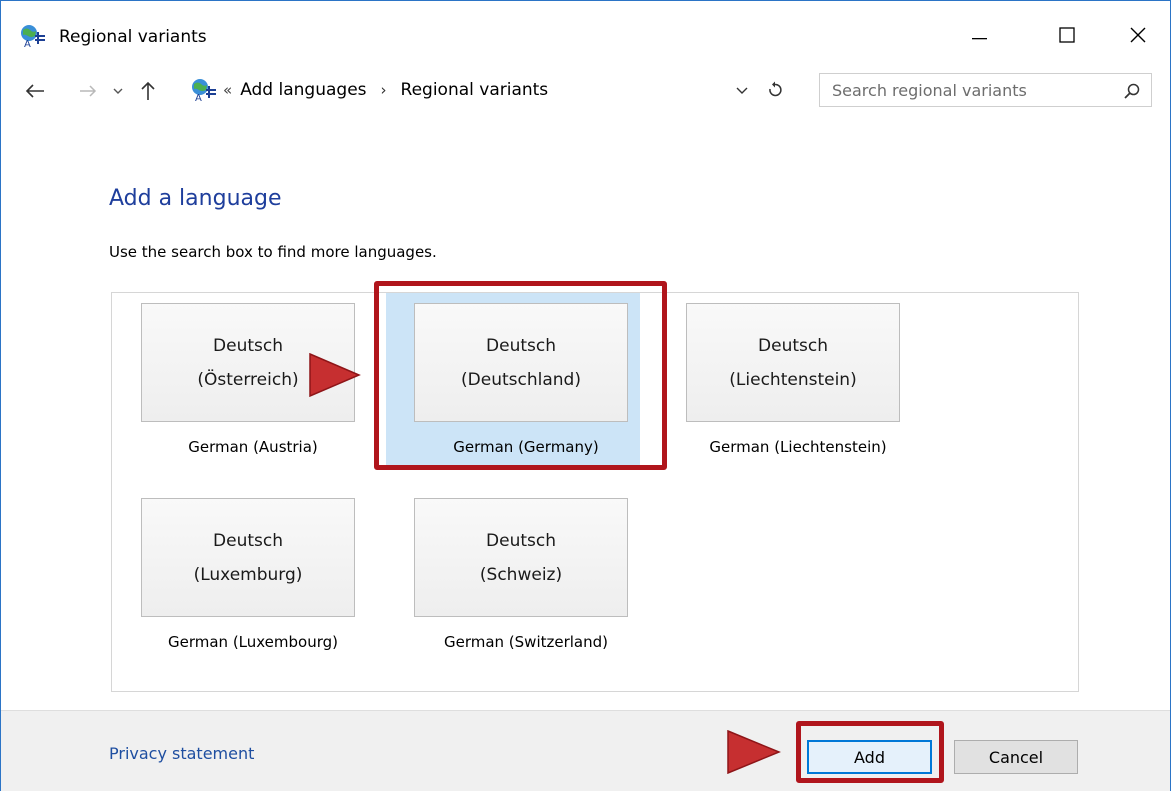  I want to click on variant-native-region: (Luxemburg), so click(248, 574).